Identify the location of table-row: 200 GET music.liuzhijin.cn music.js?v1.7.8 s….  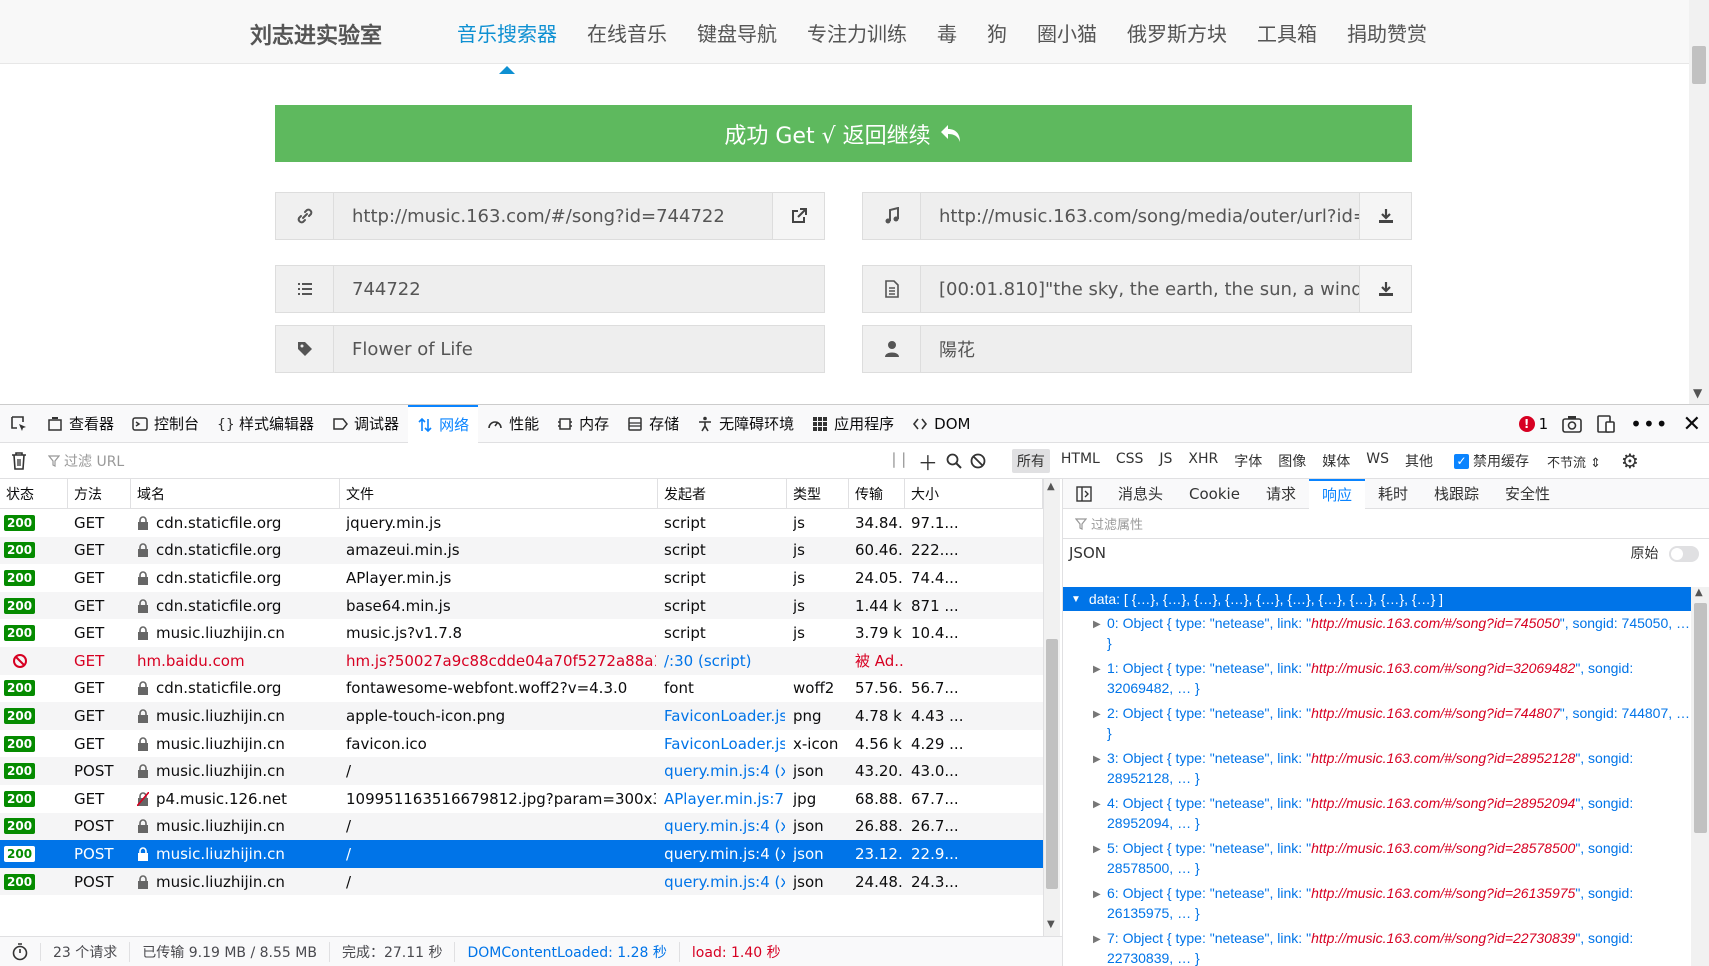
(521, 633).